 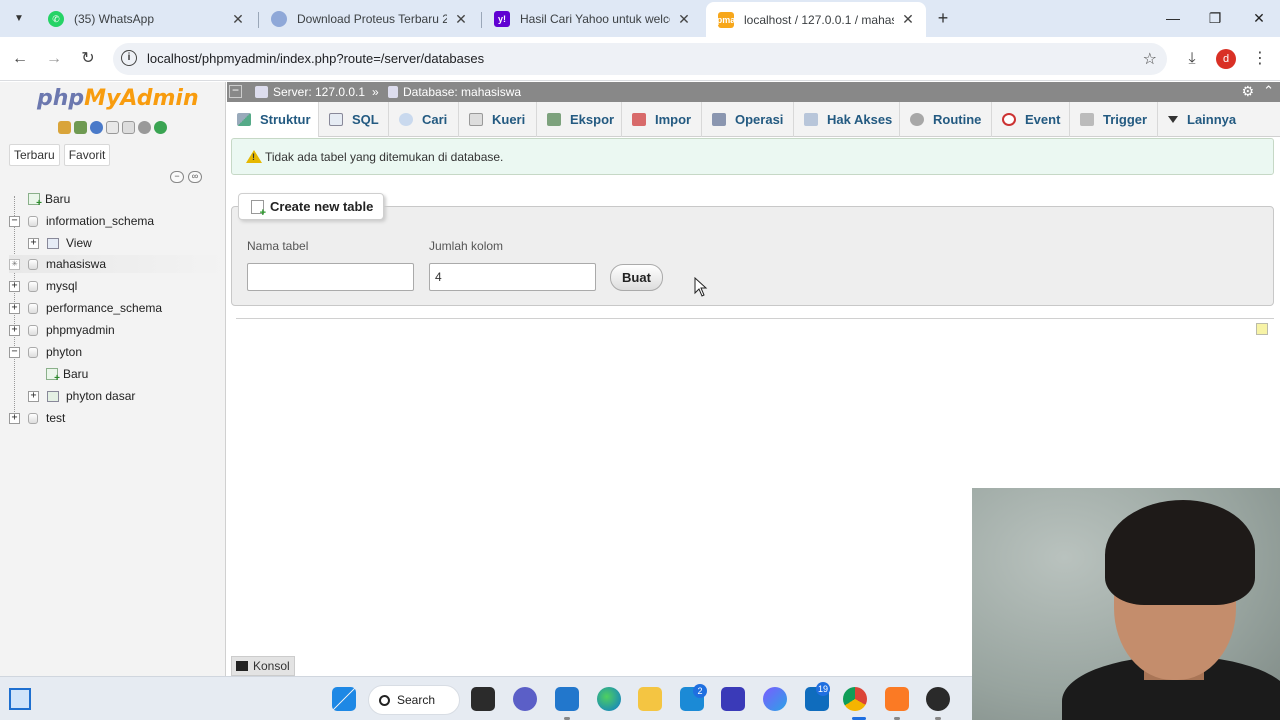 I want to click on logout-icon, so click(x=80, y=127).